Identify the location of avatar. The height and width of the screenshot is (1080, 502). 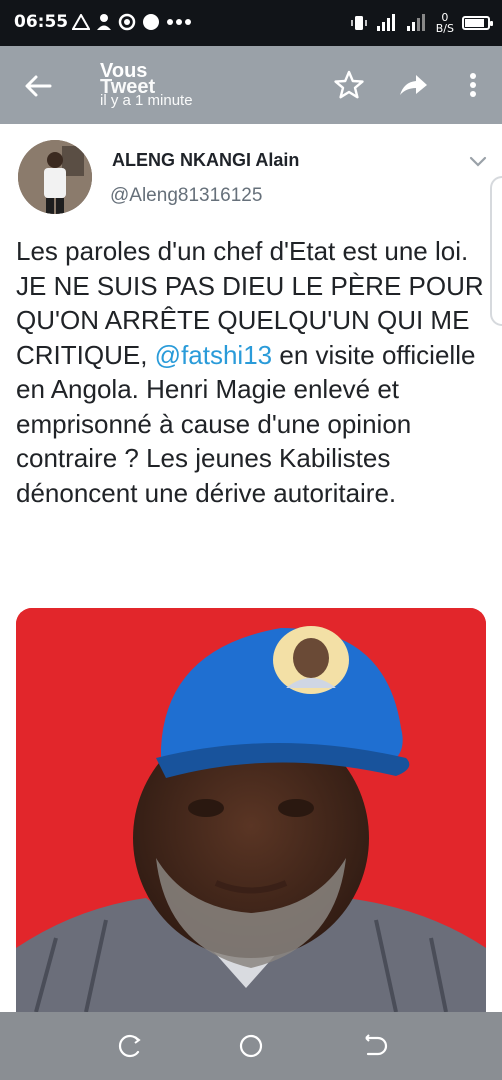
(55, 177).